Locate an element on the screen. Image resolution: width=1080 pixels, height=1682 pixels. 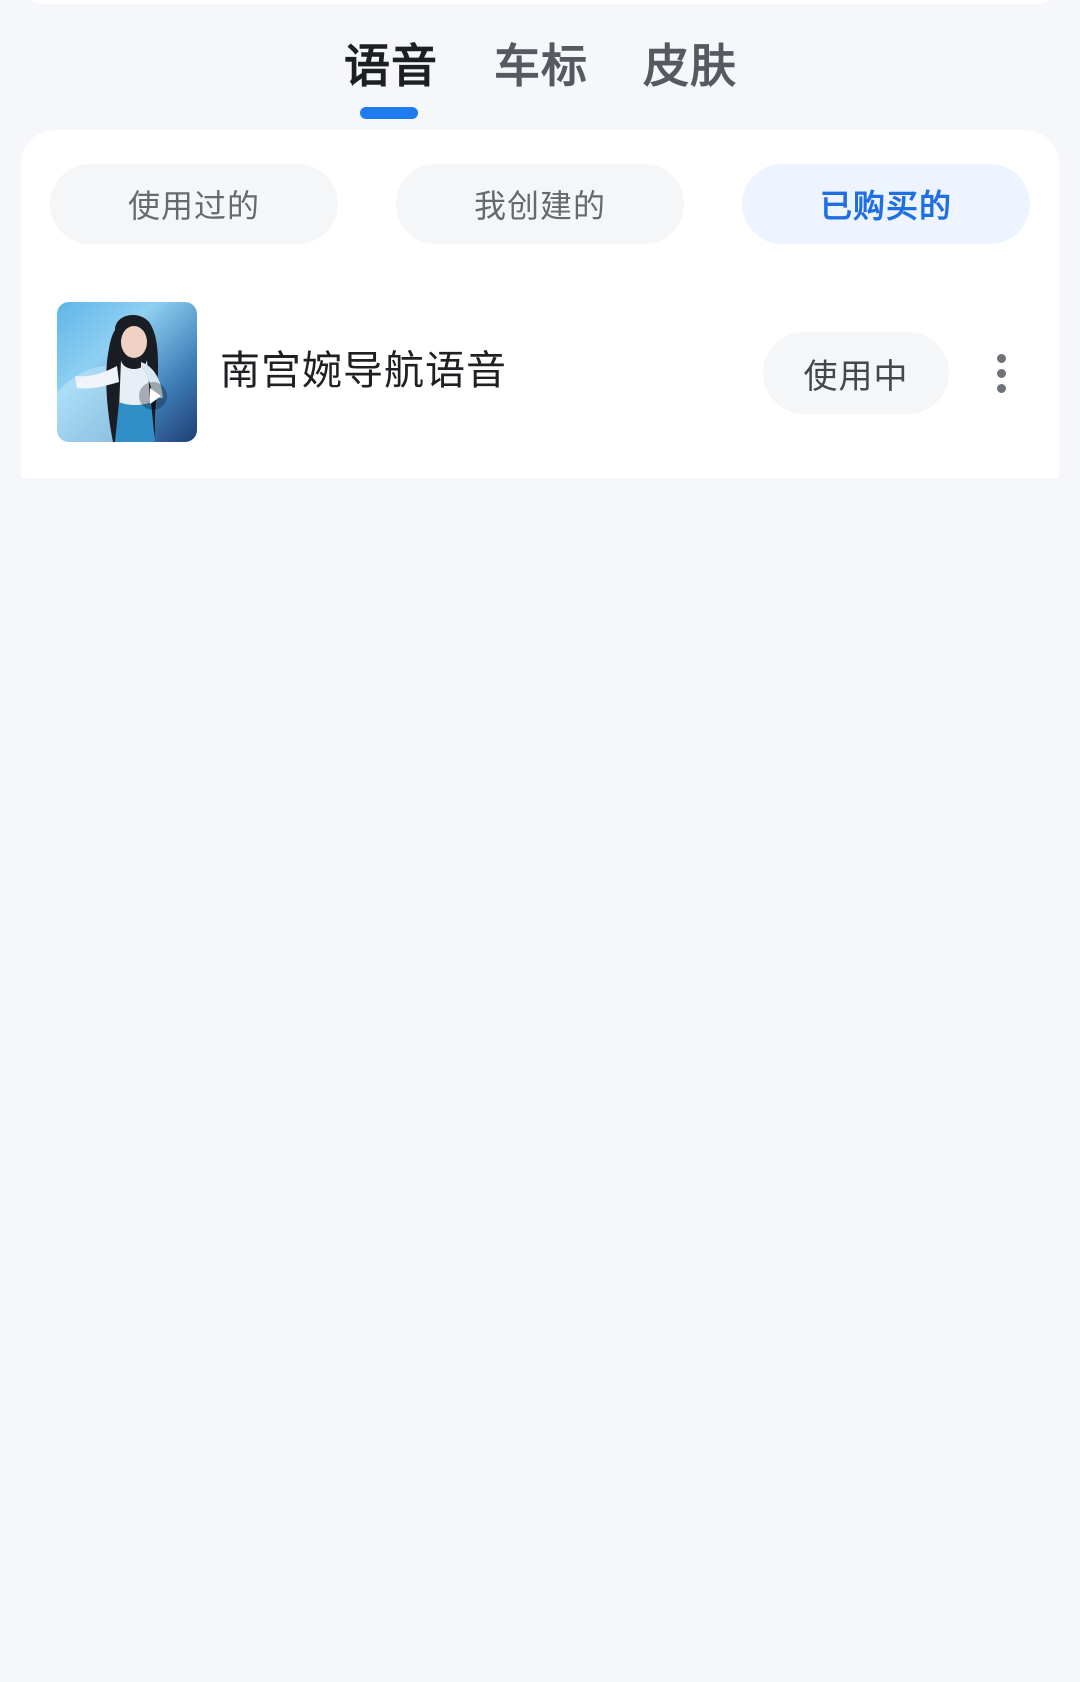
filter-used: 使用过的 is located at coordinates (194, 204).